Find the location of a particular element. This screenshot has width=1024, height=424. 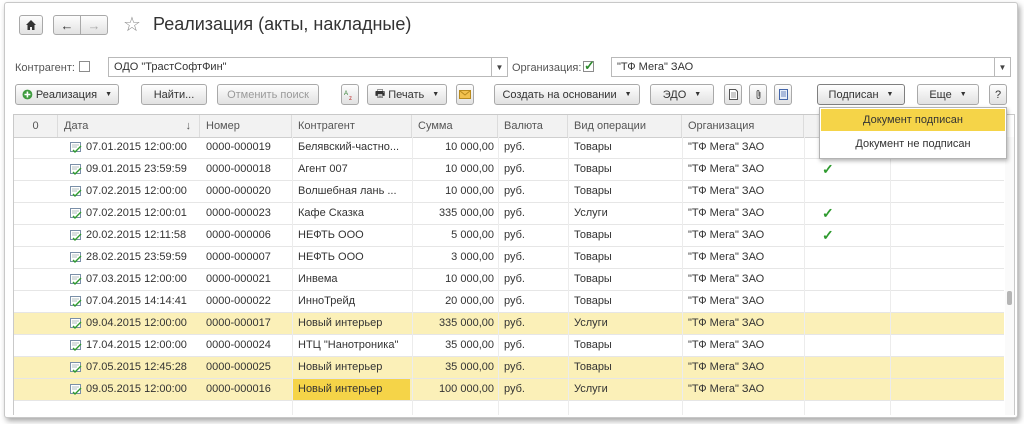

vertical-scrollbar is located at coordinates (1009, 276).